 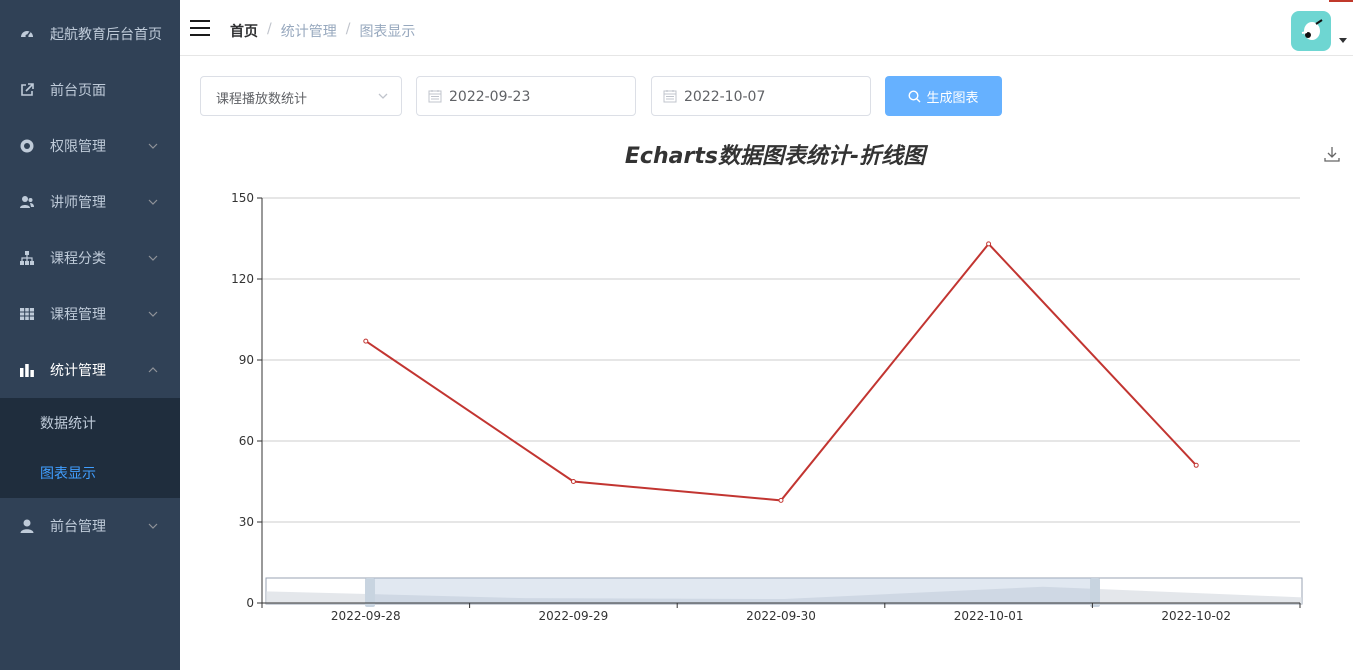 I want to click on sidebar-item-label: 前台页面, so click(x=78, y=91).